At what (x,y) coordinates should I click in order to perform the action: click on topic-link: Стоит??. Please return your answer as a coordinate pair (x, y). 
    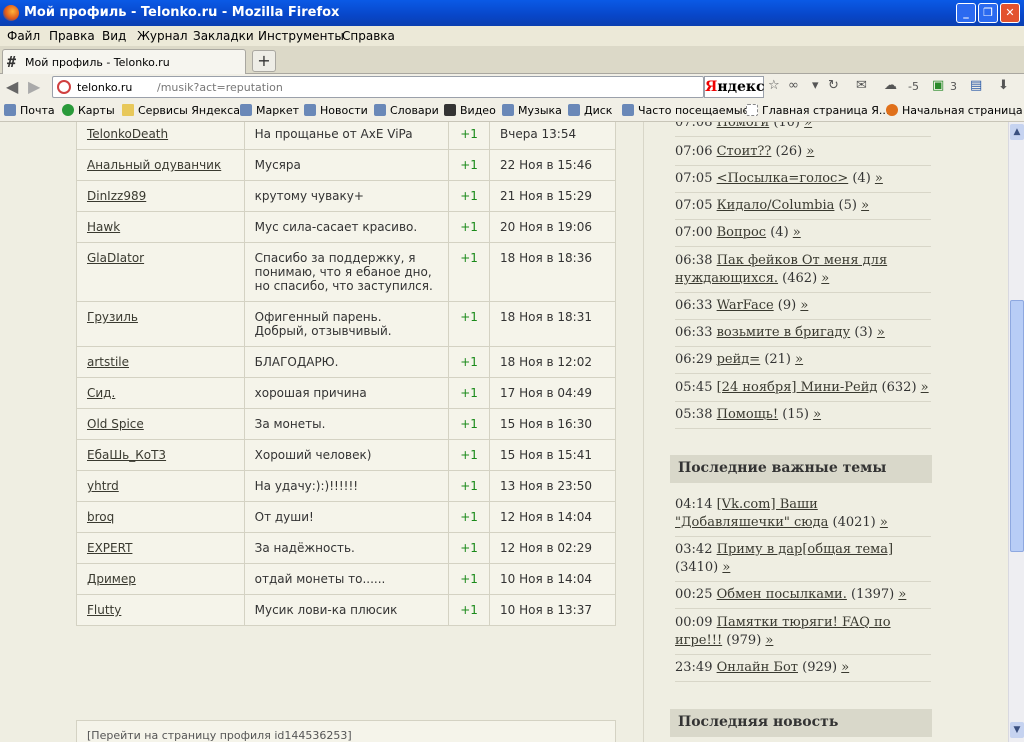
    Looking at the image, I should click on (744, 151).